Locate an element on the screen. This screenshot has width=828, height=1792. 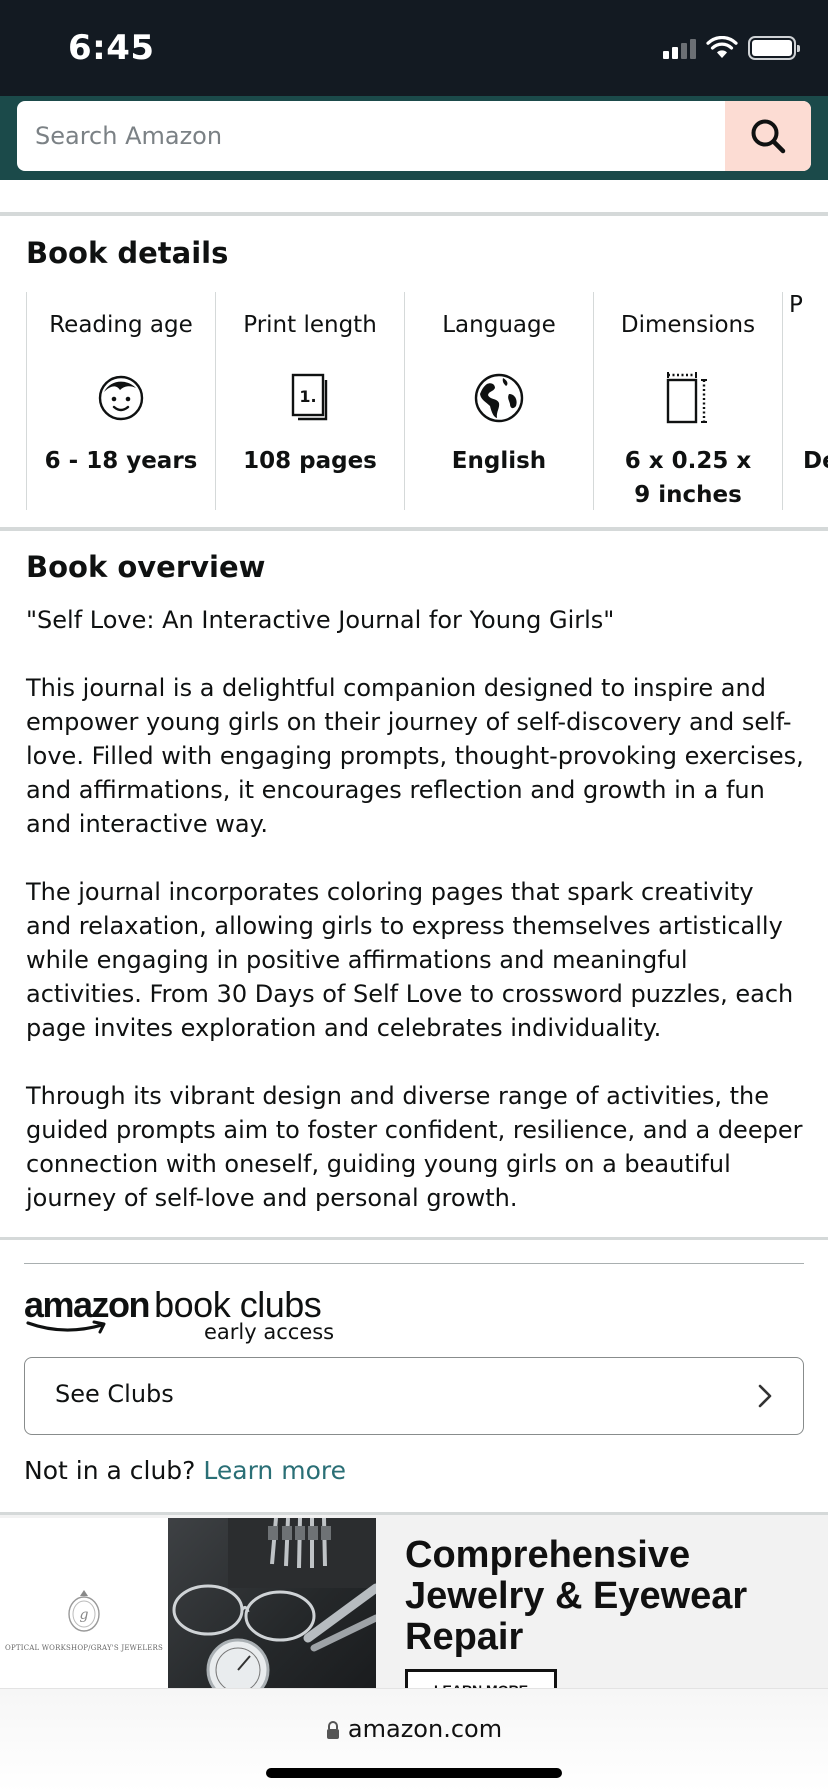
ad-logo-text: OPTICAL WORKSHOP/GRAY'S JEWELERS is located at coordinates (84, 1648).